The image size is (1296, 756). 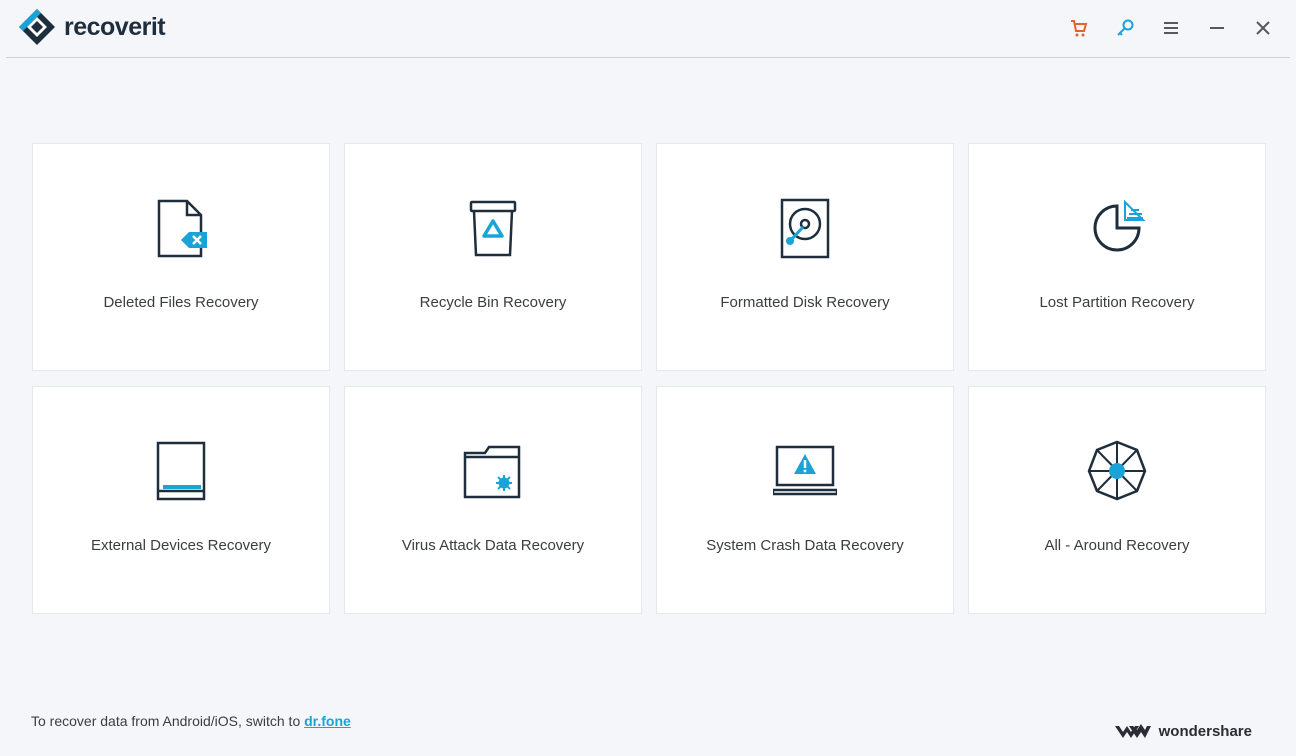 I want to click on crashed-laptop-icon, so click(x=805, y=470).